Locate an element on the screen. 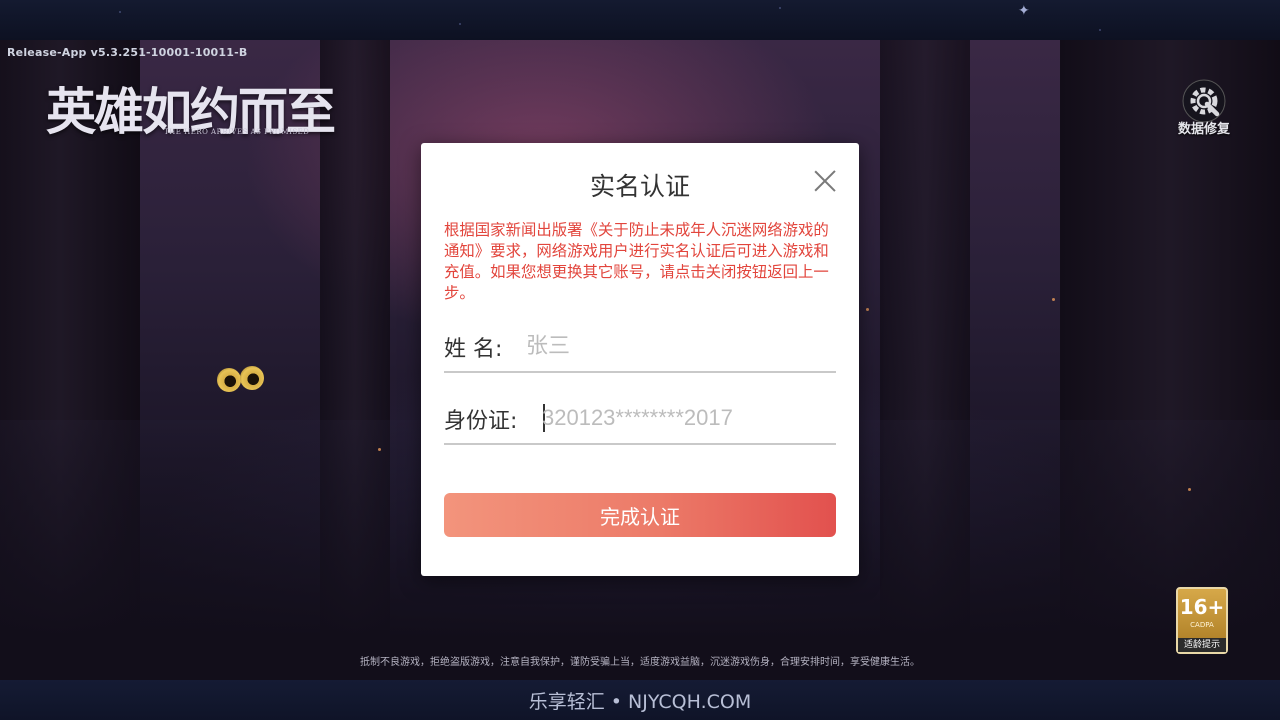 This screenshot has height=720, width=1280. sparkle-icon: ✦ is located at coordinates (1024, 11).